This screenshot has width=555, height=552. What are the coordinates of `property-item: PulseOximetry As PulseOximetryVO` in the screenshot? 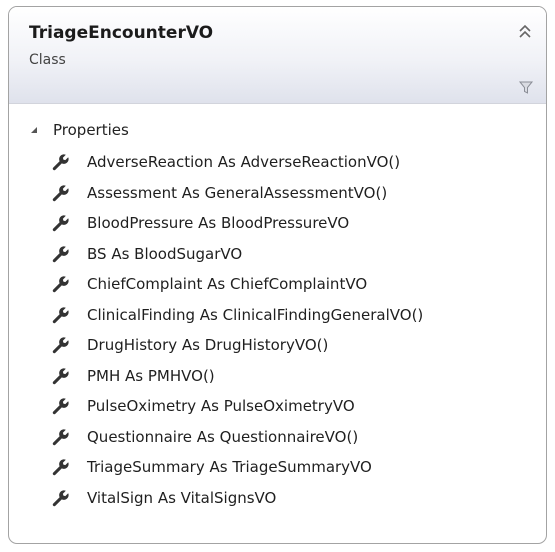 It's located at (237, 406).